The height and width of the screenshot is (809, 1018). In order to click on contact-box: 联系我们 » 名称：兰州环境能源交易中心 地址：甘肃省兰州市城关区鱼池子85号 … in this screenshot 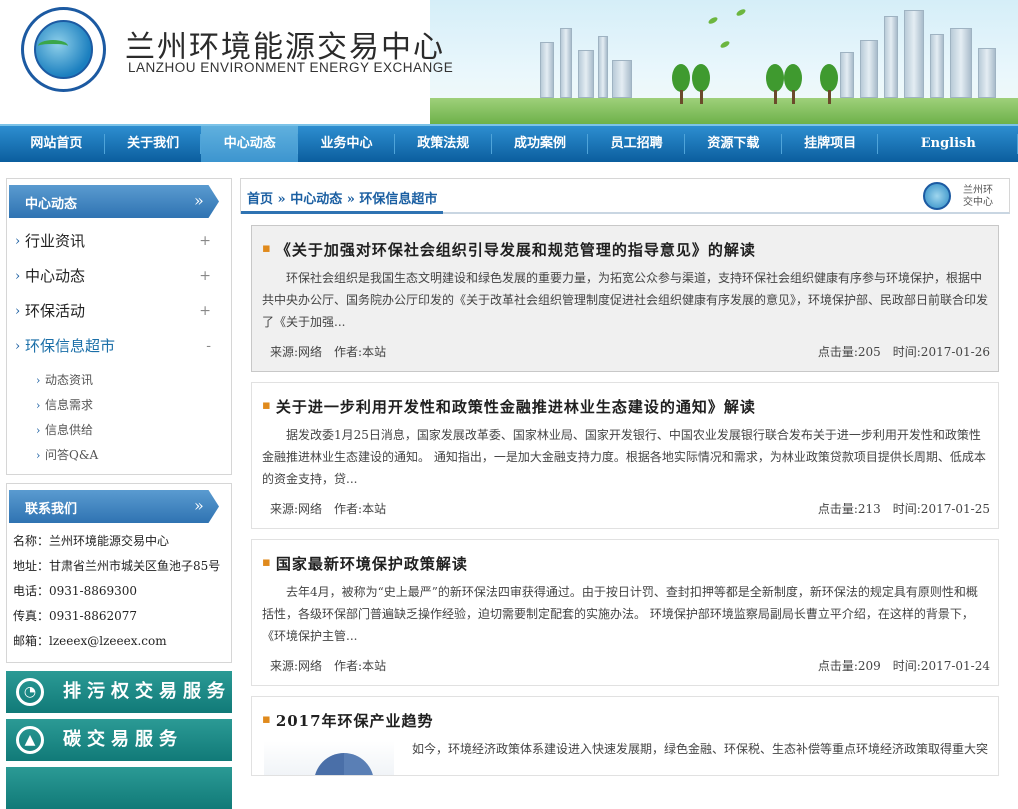, I will do `click(119, 573)`.